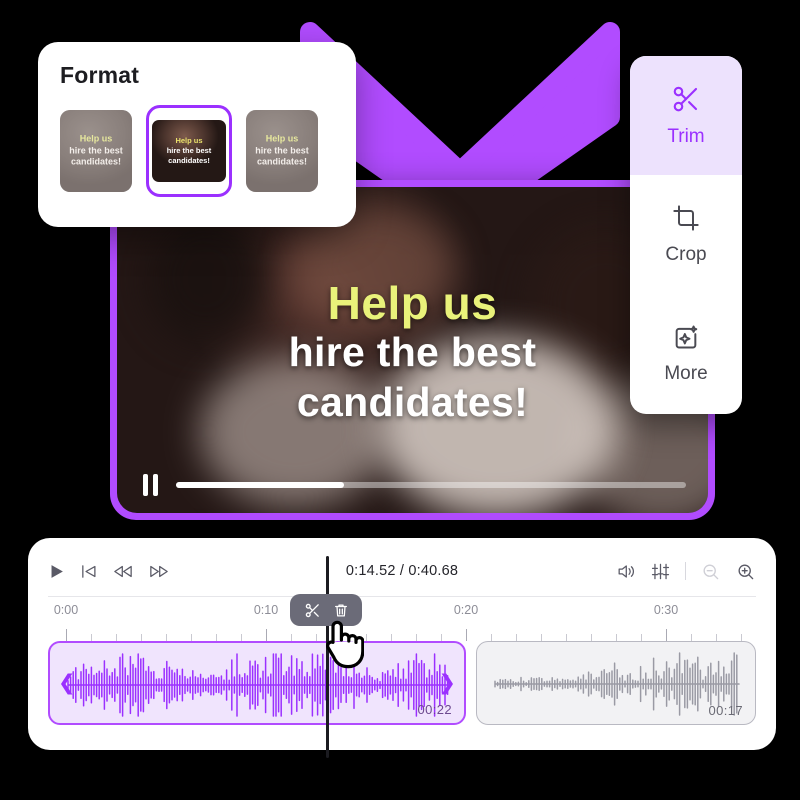 The image size is (800, 800). I want to click on ruler-label: 0:00, so click(66, 610).